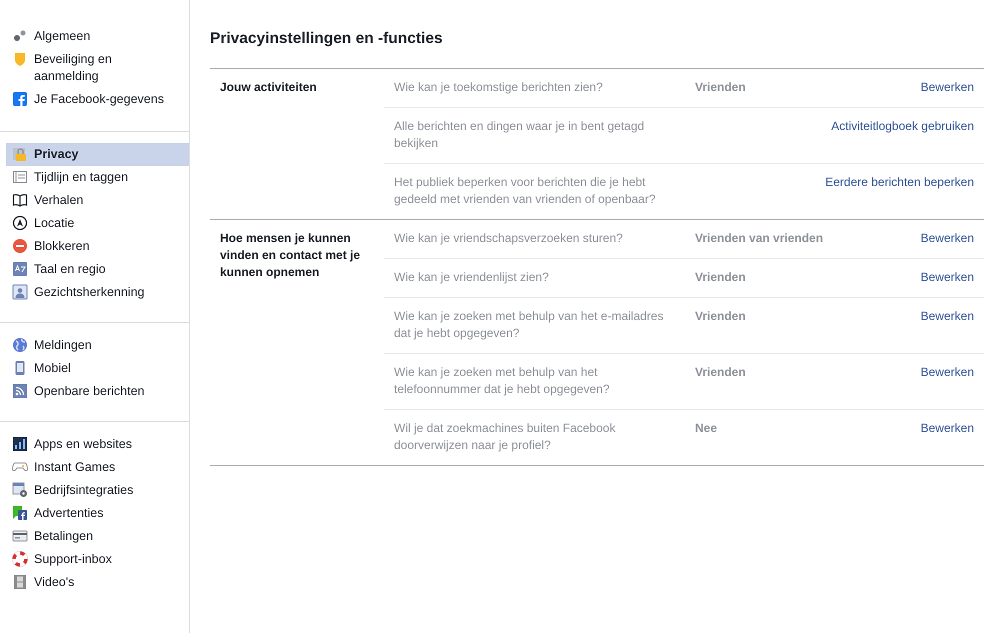  I want to click on globe-icon, so click(20, 345).